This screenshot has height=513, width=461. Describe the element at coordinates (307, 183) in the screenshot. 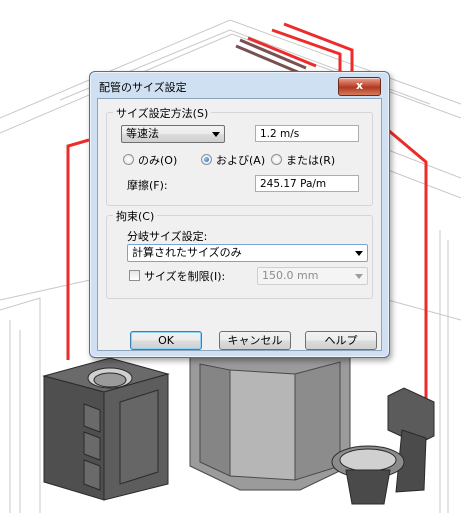

I see `friction-field: 245.17 Pa/m` at that location.